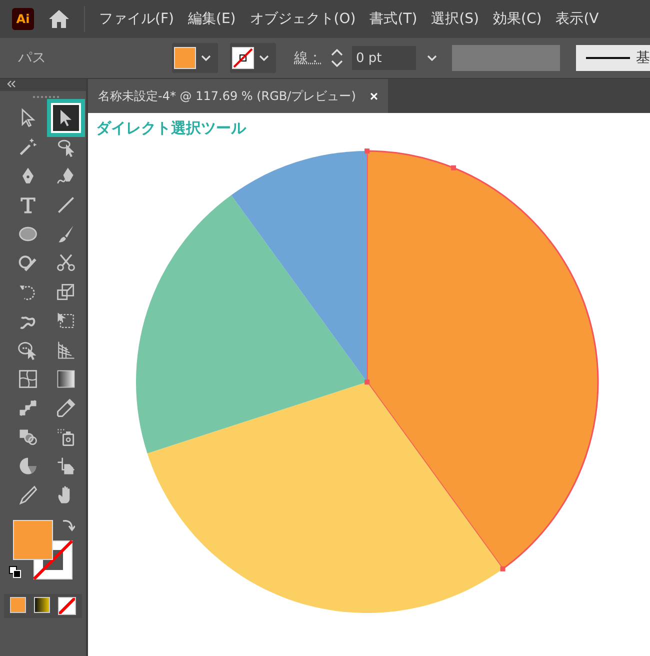  What do you see at coordinates (66, 118) in the screenshot?
I see `tool-button` at bounding box center [66, 118].